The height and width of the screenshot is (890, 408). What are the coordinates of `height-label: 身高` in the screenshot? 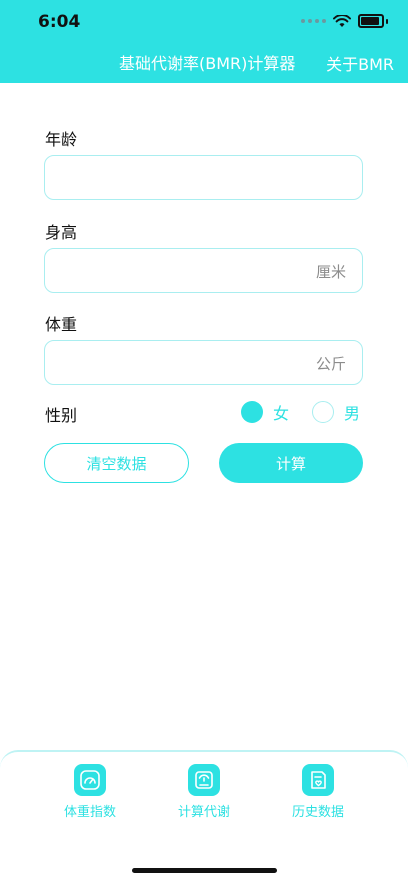 It's located at (61, 232).